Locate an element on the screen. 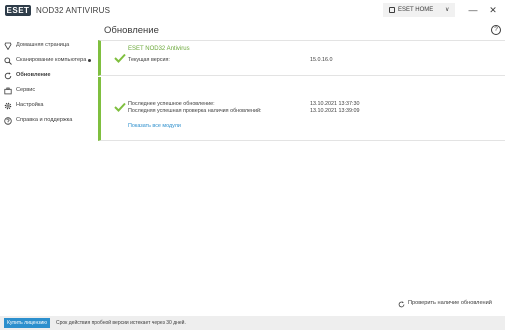 This screenshot has width=505, height=330. version-row: Текущая версия: 15.0.16.0 is located at coordinates (230, 60).